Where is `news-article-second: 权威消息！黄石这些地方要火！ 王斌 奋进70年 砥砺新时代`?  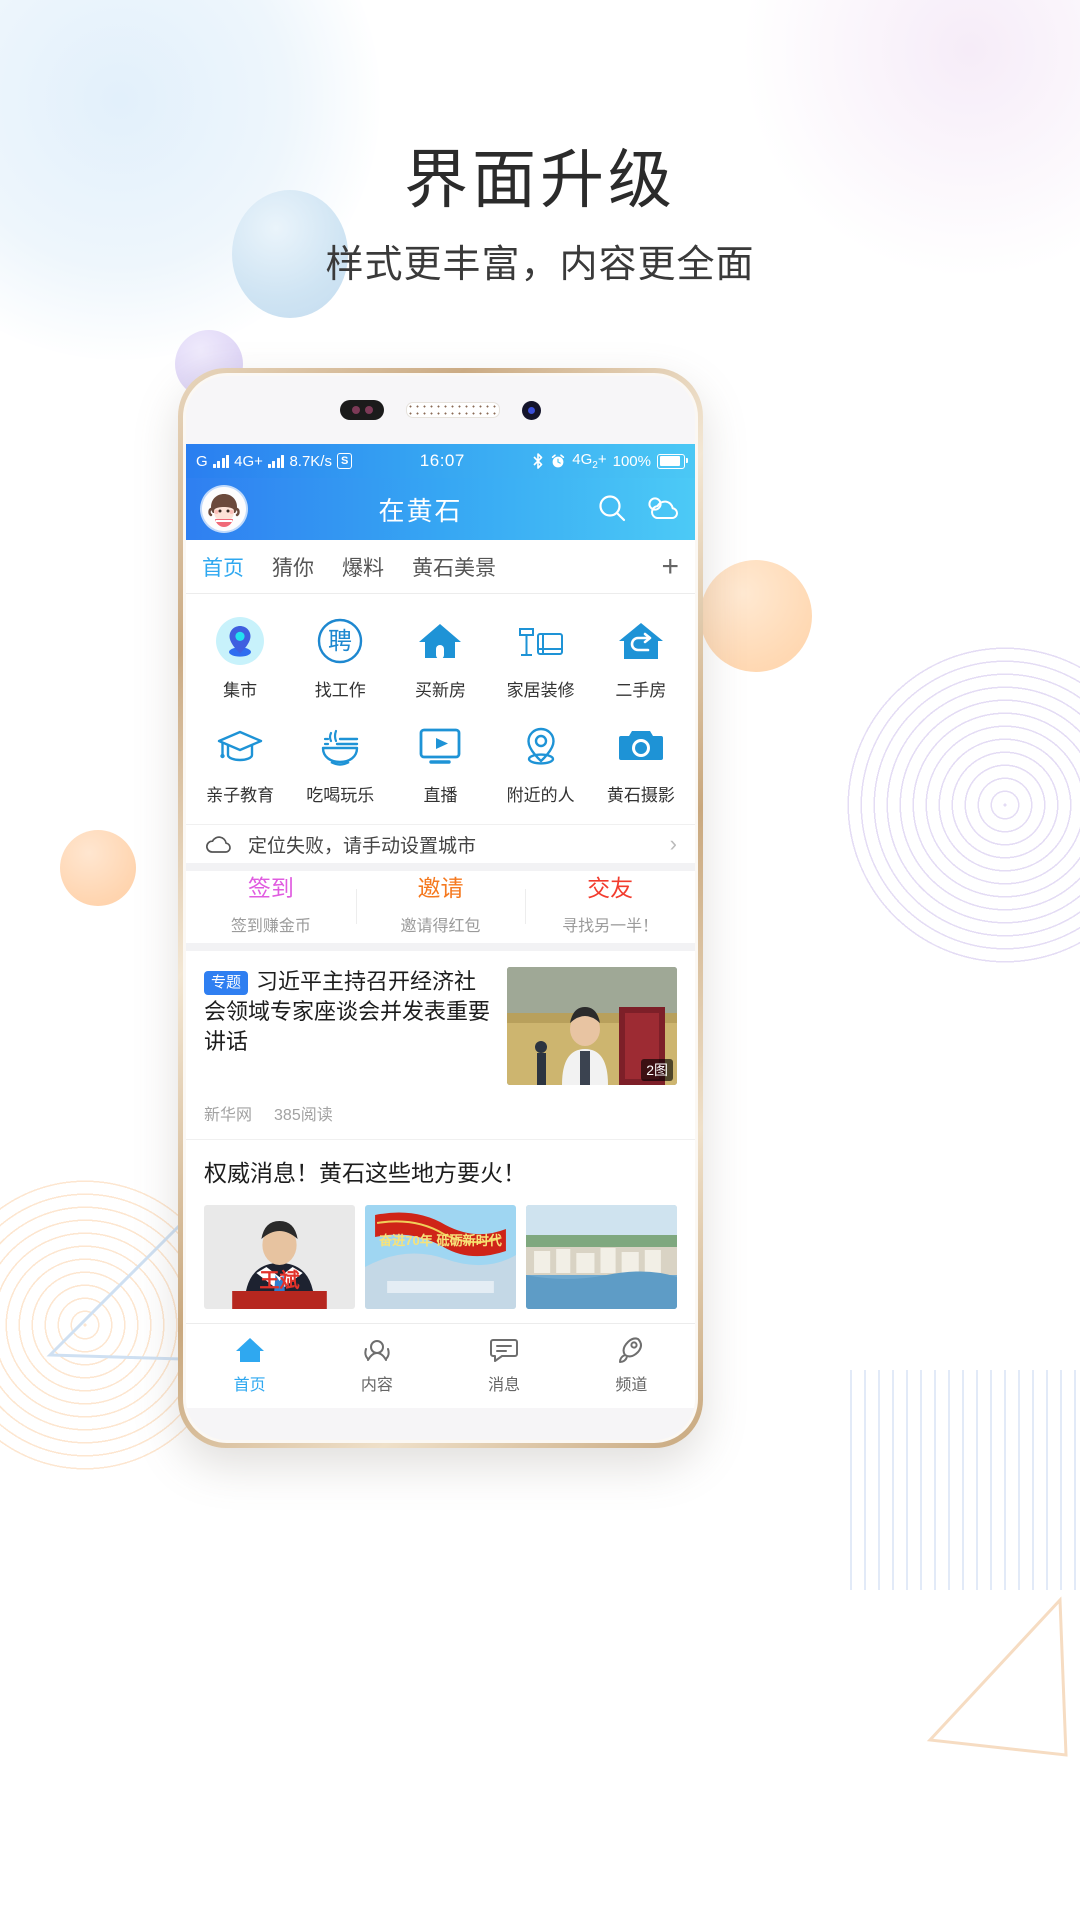
news-article-second: 权威消息！黄石这些地方要火！ 王斌 奋进70年 砥砺新时代 is located at coordinates (440, 1231).